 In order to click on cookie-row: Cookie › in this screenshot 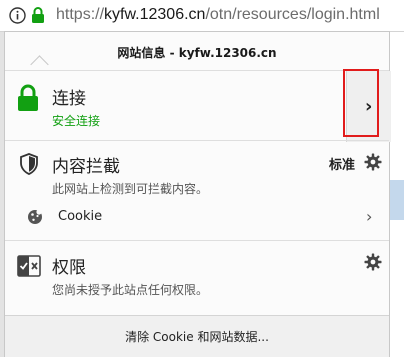, I will do `click(197, 217)`.